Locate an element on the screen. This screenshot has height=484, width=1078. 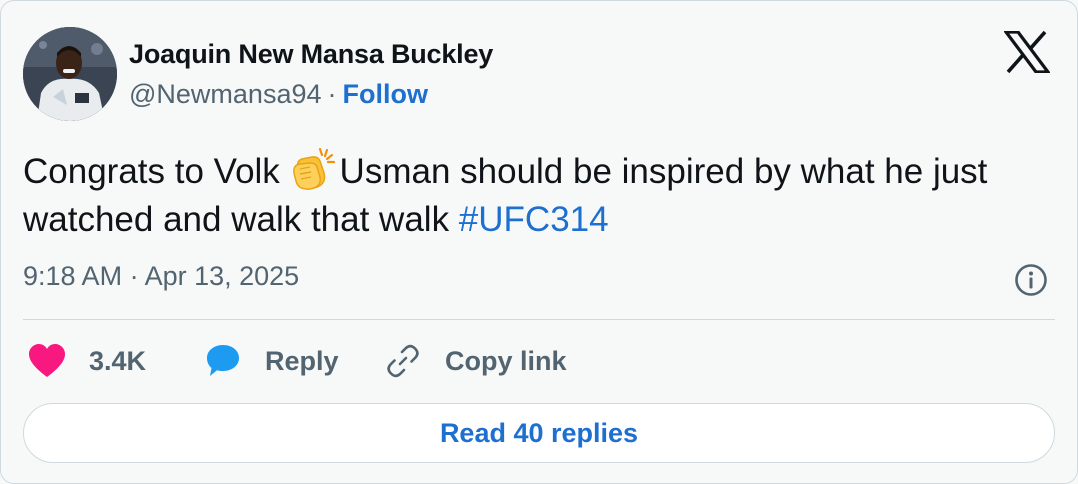
reply-button: Reply is located at coordinates (272, 361).